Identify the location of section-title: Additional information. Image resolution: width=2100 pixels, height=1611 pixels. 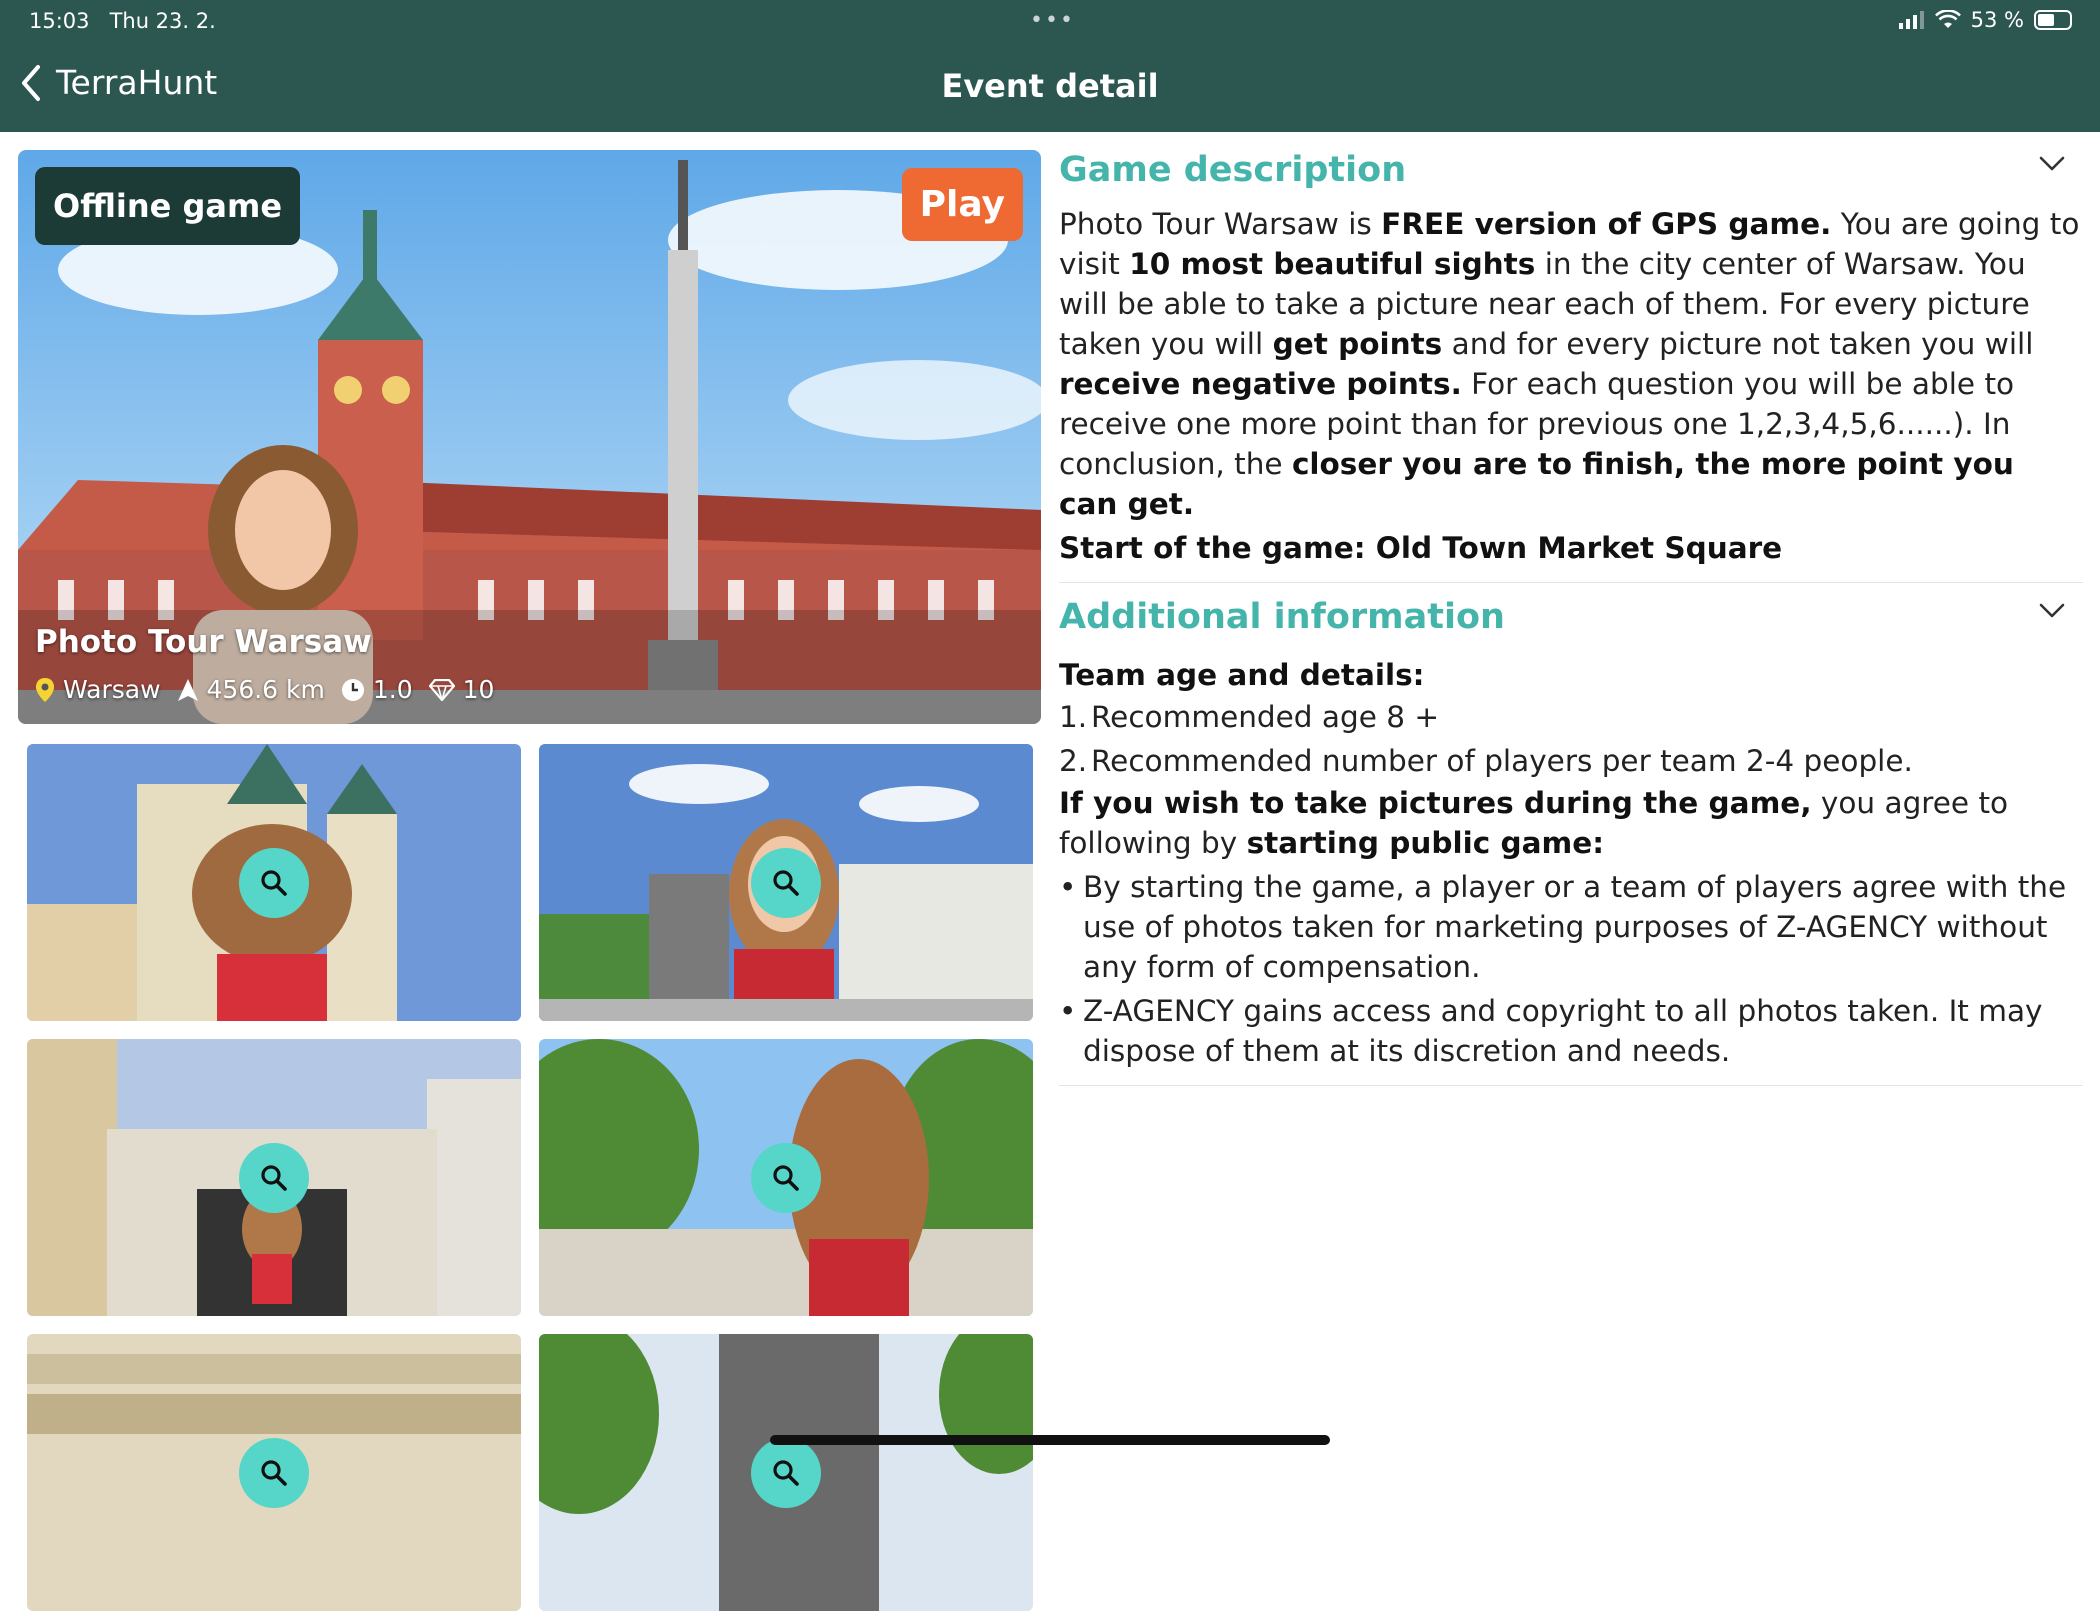
(1282, 617).